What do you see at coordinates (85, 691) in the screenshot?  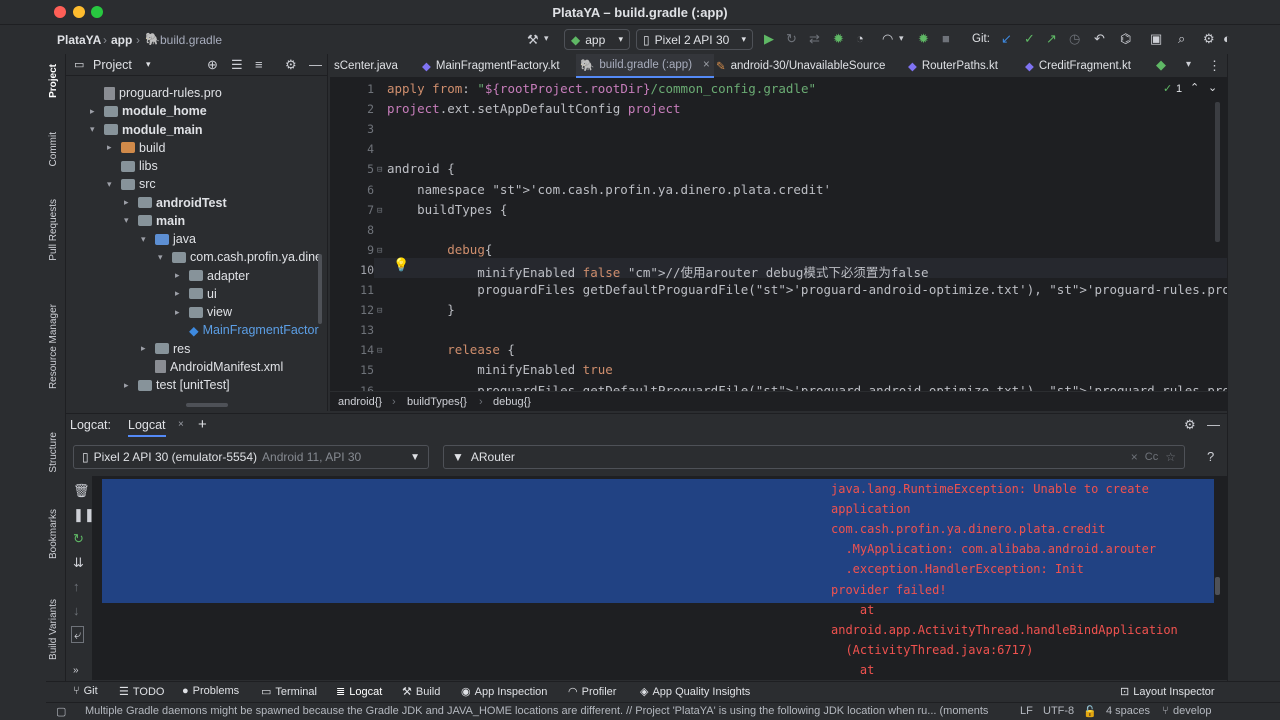 I see `tab-git: ⑂ Git` at bounding box center [85, 691].